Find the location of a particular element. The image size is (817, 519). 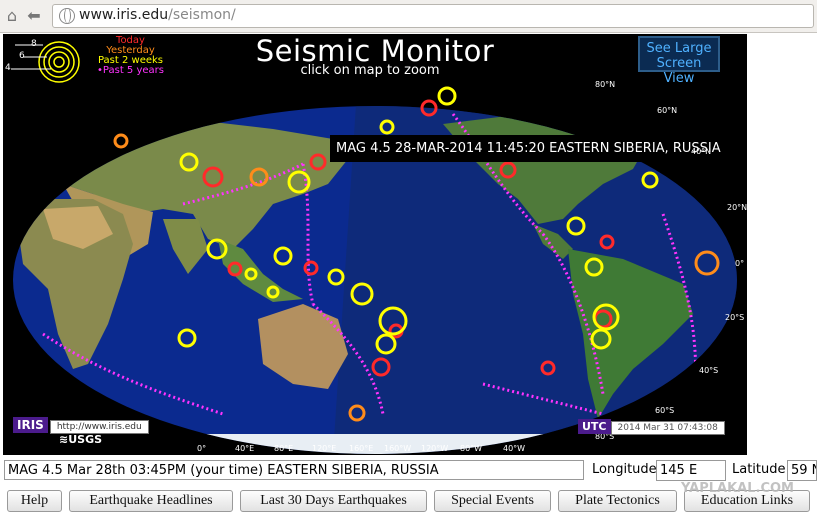

lat-tick: 20°S is located at coordinates (735, 317).